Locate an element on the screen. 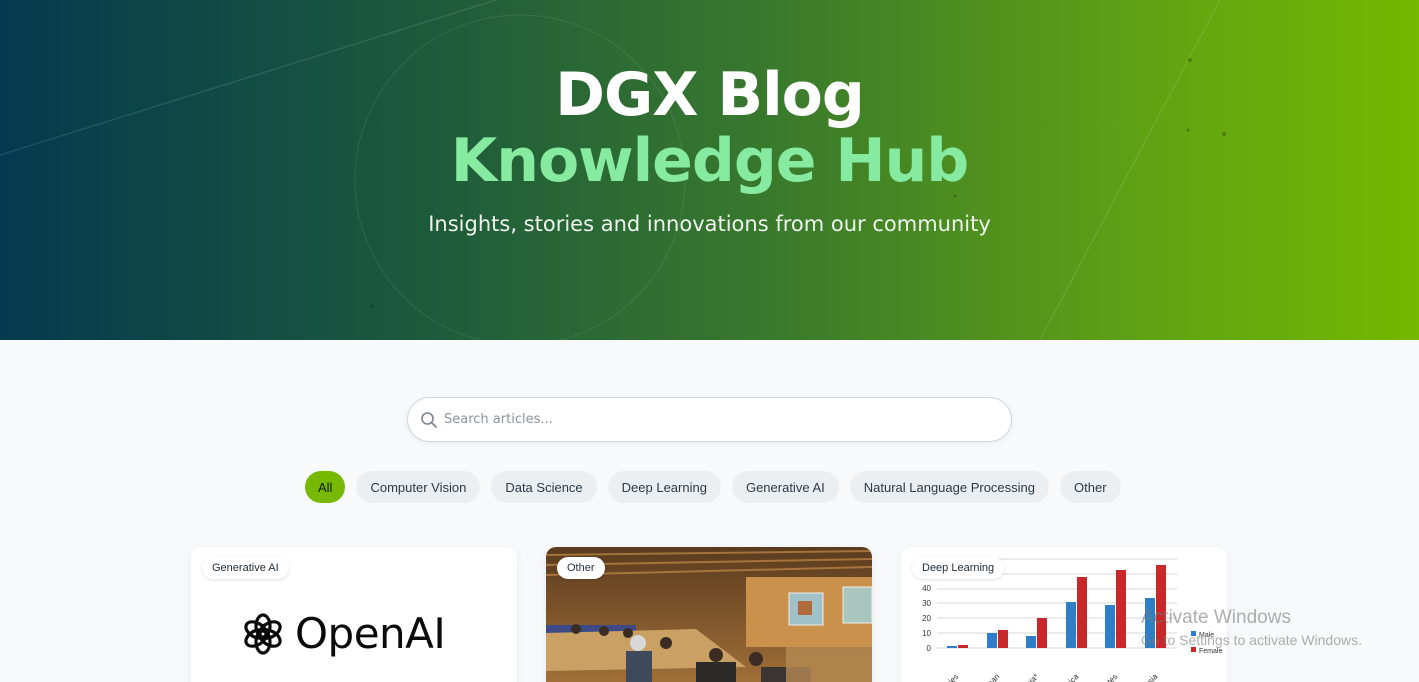 The height and width of the screenshot is (682, 1419). filter-natural-language-processing: Natural Language Processing is located at coordinates (949, 487).